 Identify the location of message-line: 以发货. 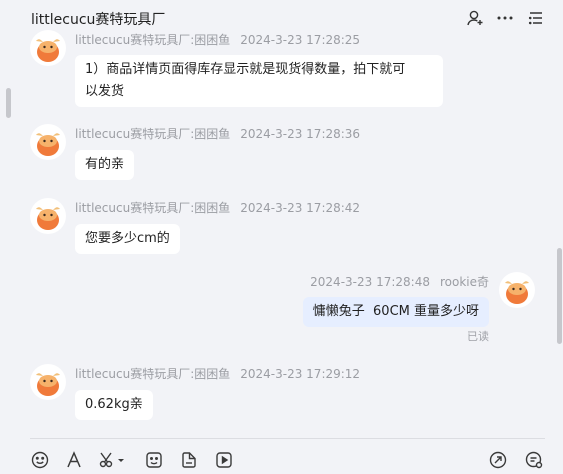
(105, 91).